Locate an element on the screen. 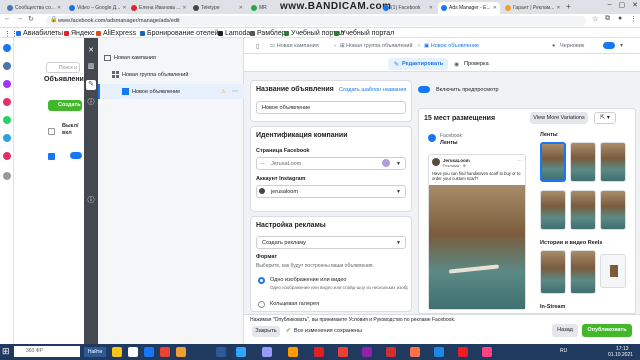  extensions-icon: ⧉ is located at coordinates (607, 19).